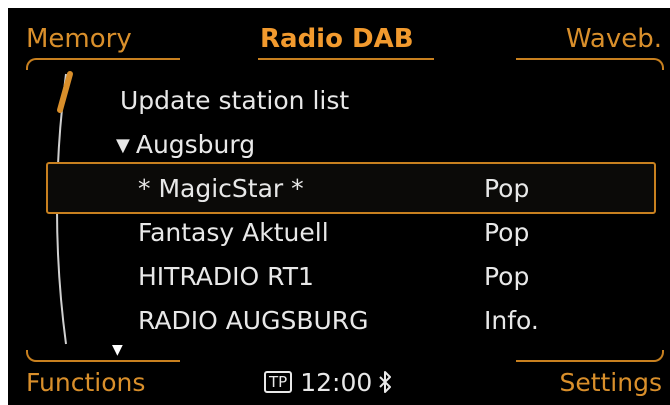 Image resolution: width=670 pixels, height=405 pixels. I want to click on header-divider-left, so click(110, 59).